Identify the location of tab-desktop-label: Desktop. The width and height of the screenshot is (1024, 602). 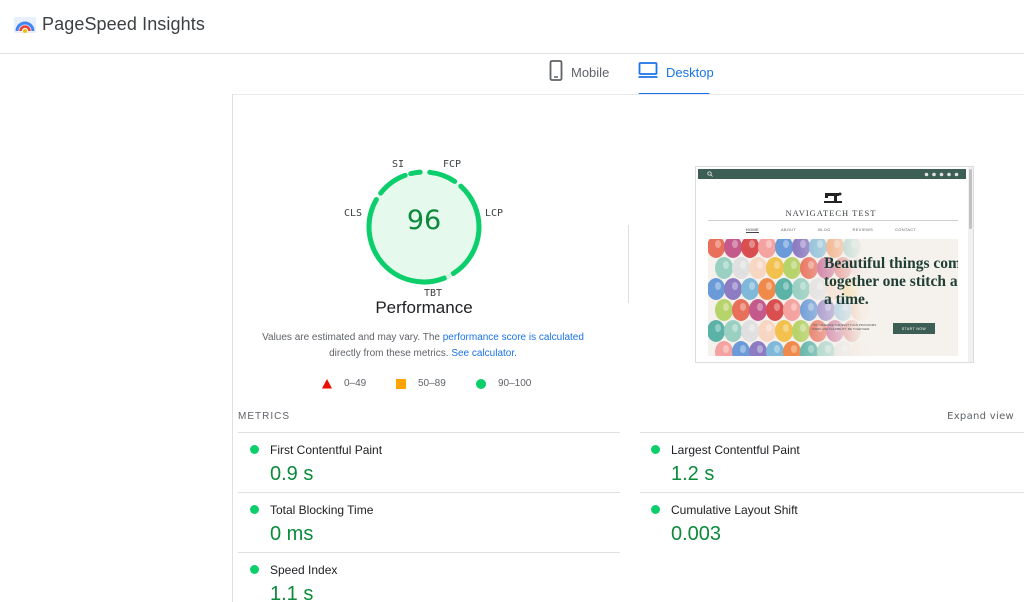
(690, 72).